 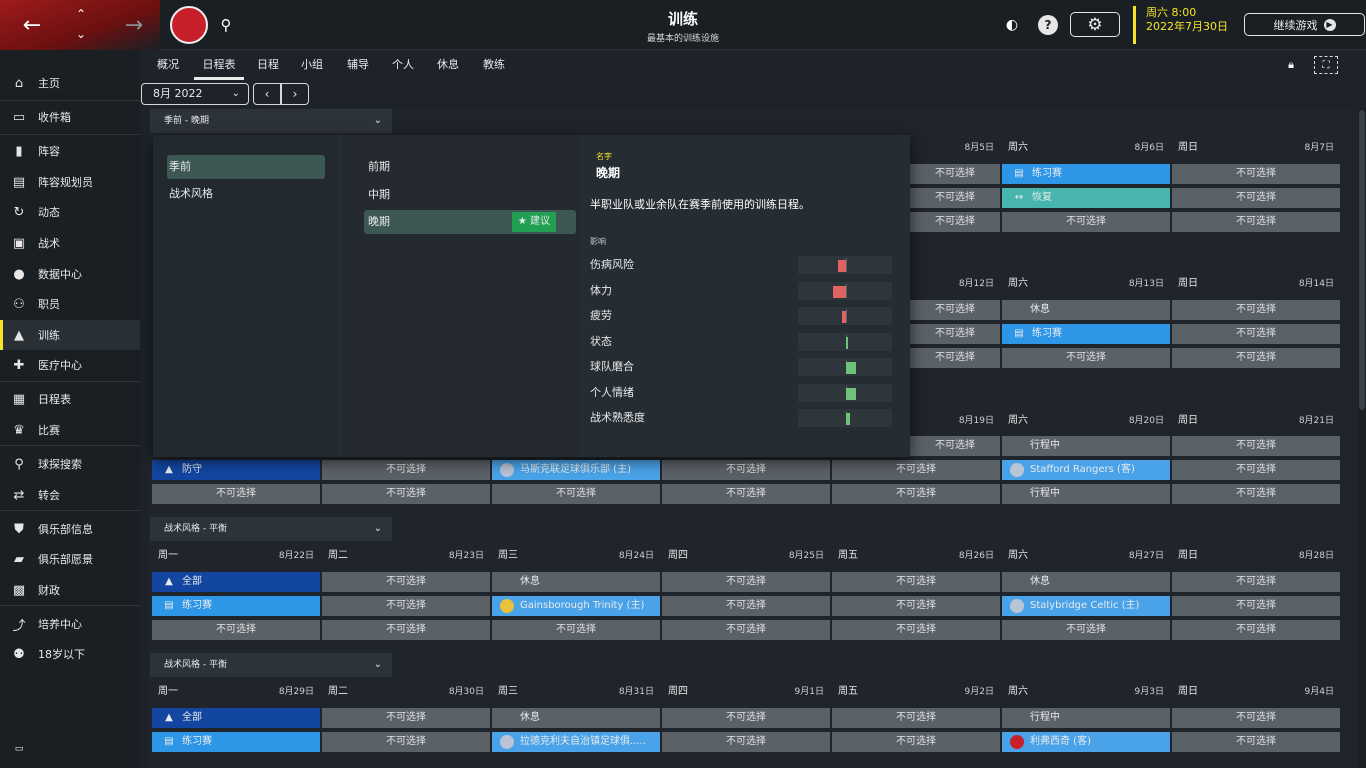 I want to click on calendar-scrollbar, so click(x=1362, y=438).